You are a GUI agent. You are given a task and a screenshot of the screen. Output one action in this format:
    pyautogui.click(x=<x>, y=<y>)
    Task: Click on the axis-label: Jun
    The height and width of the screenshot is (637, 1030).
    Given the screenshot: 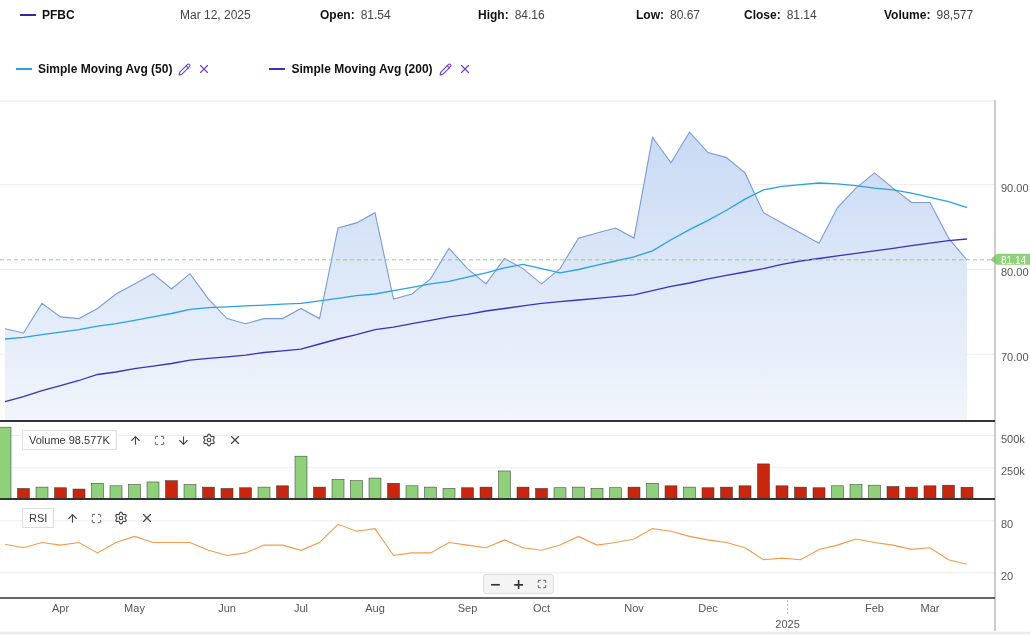 What is the action you would take?
    pyautogui.click(x=227, y=608)
    